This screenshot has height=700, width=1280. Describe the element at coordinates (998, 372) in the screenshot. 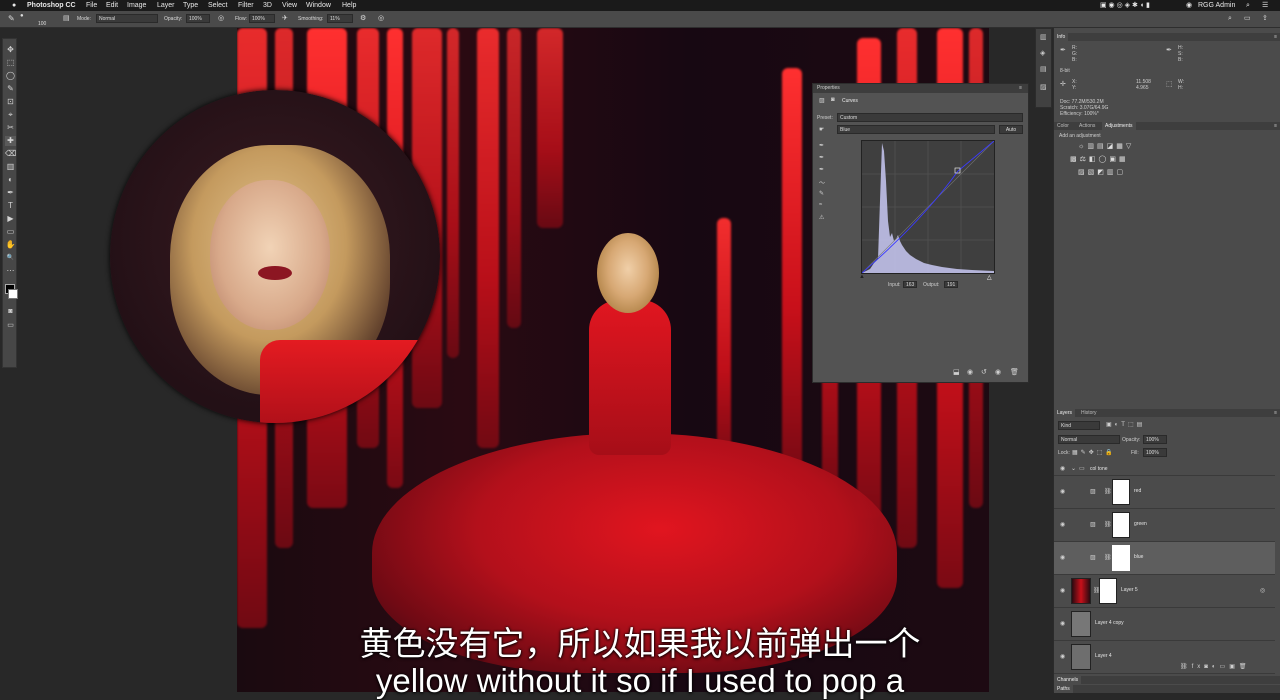

I see `visibility-icon: ◉` at that location.